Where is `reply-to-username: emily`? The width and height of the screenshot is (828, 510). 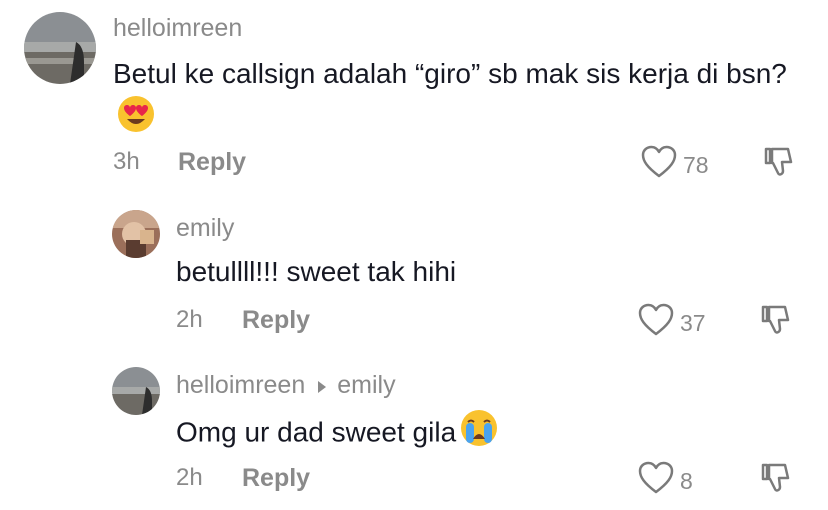
reply-to-username: emily is located at coordinates (366, 385).